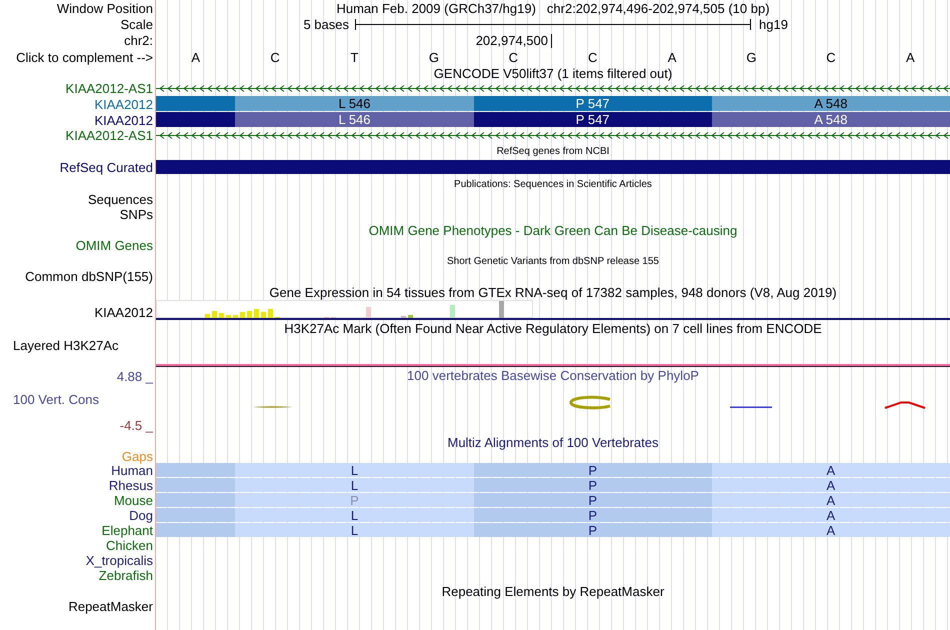 The image size is (950, 630). I want to click on track-title: Gene Expression in 54 tissues from GTEx RNA-seq of 17382 samples, 948 donors (V8, Aug 2019), so click(553, 292).